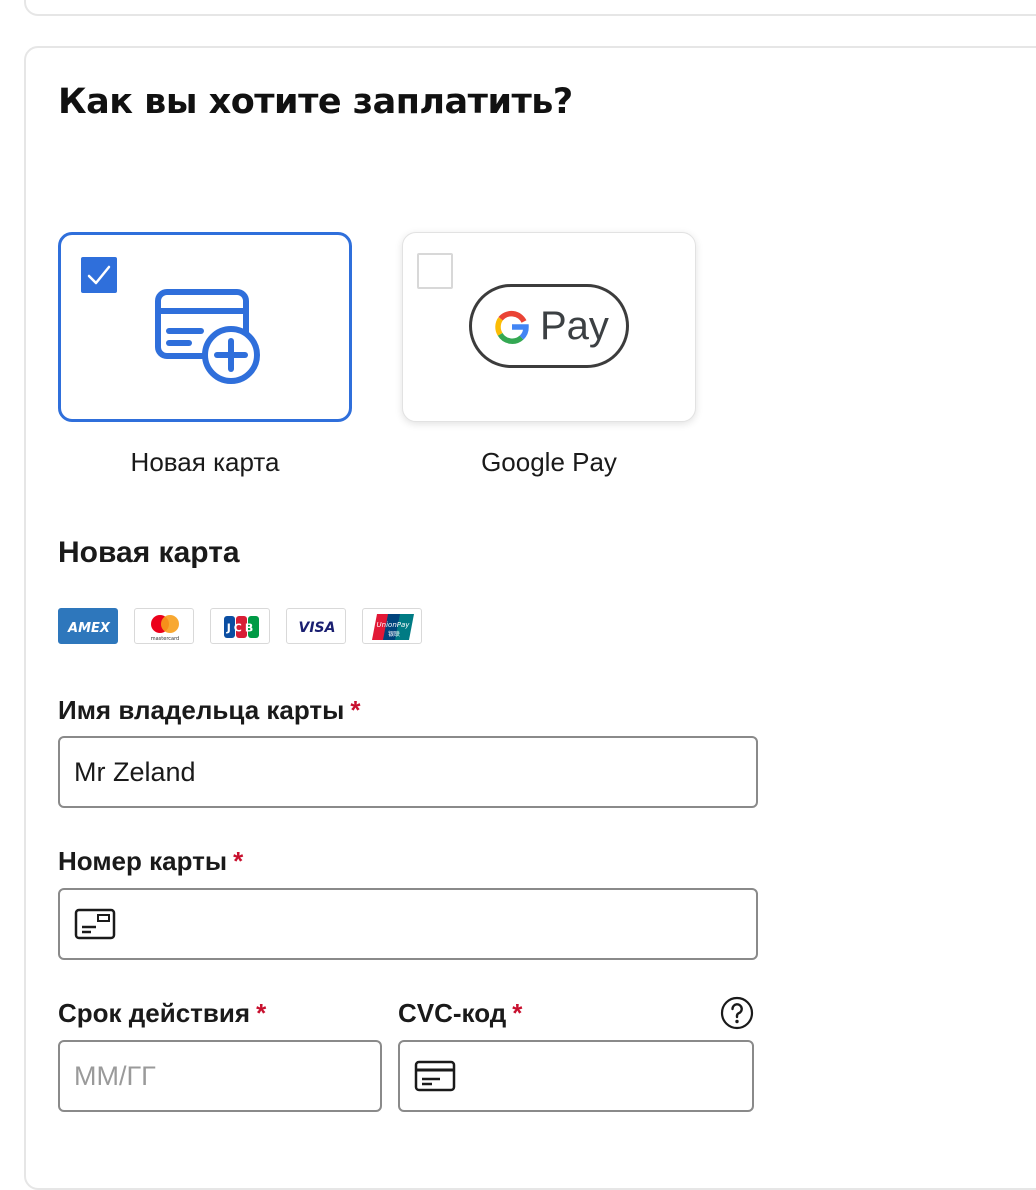 The height and width of the screenshot is (1190, 1036). I want to click on unionpay-icon-label: UnionPay, so click(394, 625).